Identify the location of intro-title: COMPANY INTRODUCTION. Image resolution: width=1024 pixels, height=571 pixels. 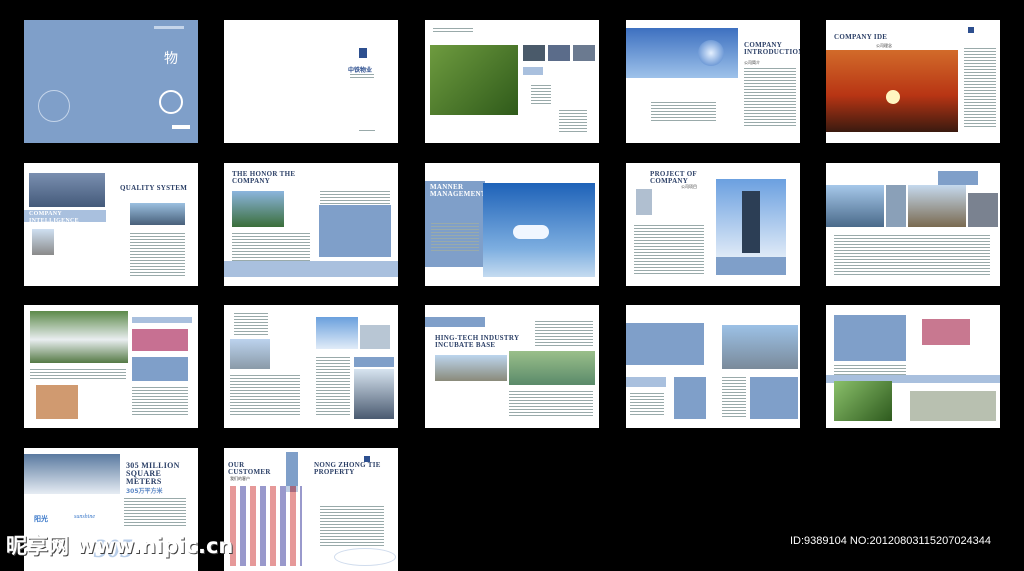
(772, 48).